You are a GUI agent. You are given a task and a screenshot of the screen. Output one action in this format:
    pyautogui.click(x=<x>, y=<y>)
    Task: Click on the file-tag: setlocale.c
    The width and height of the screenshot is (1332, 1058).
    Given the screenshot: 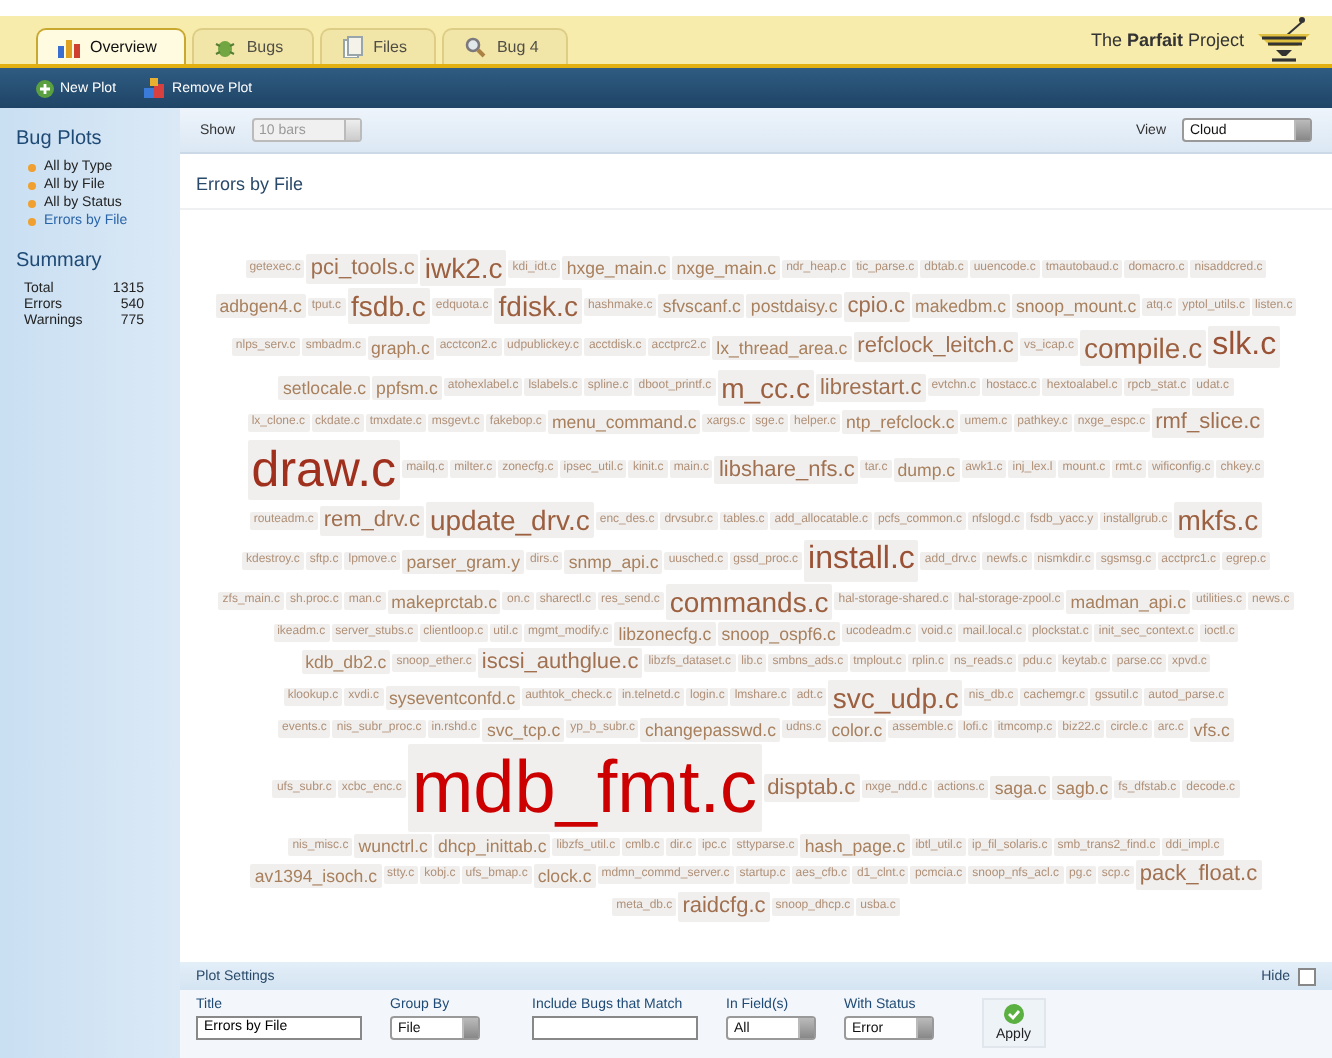 What is the action you would take?
    pyautogui.click(x=324, y=387)
    